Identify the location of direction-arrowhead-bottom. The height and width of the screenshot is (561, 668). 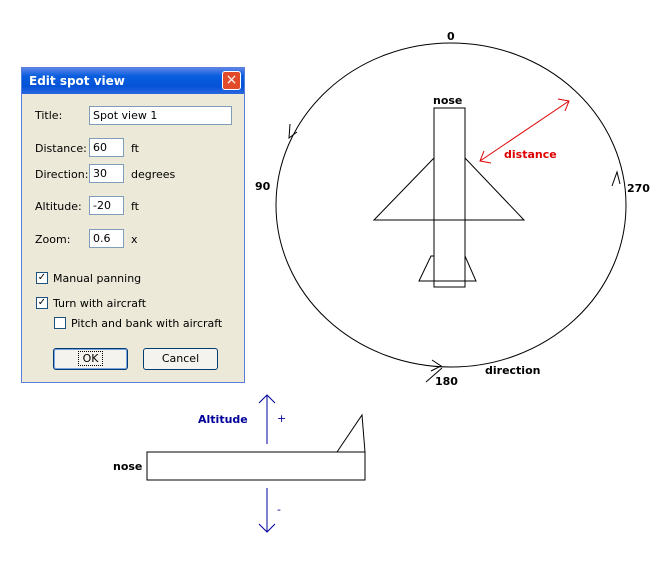
(436, 365).